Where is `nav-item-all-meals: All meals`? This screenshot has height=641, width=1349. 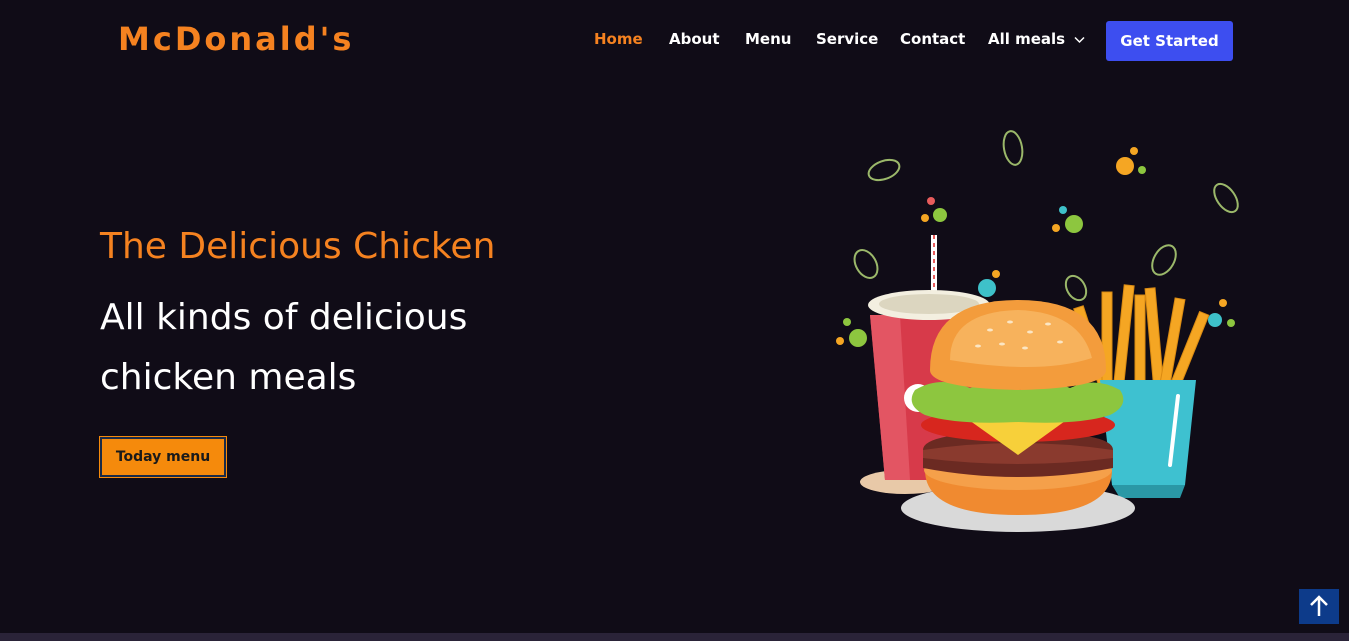
nav-item-all-meals: All meals is located at coordinates (1036, 39).